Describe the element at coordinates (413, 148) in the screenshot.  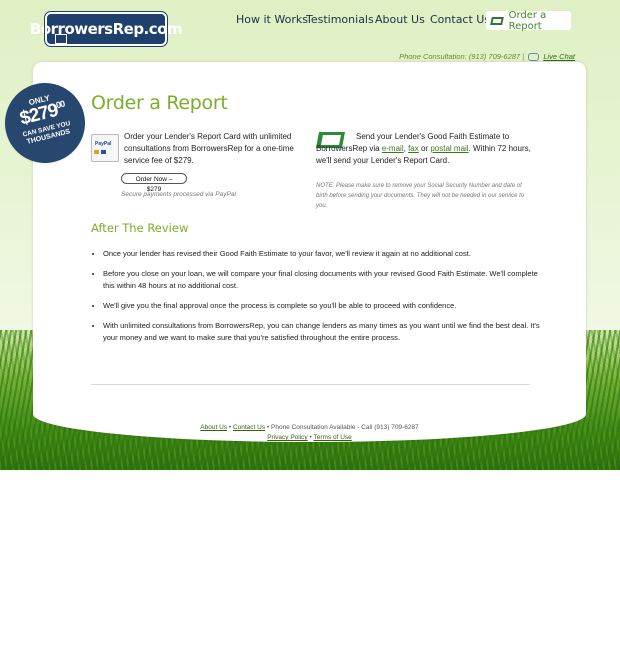
I see `fax-link: fax` at that location.